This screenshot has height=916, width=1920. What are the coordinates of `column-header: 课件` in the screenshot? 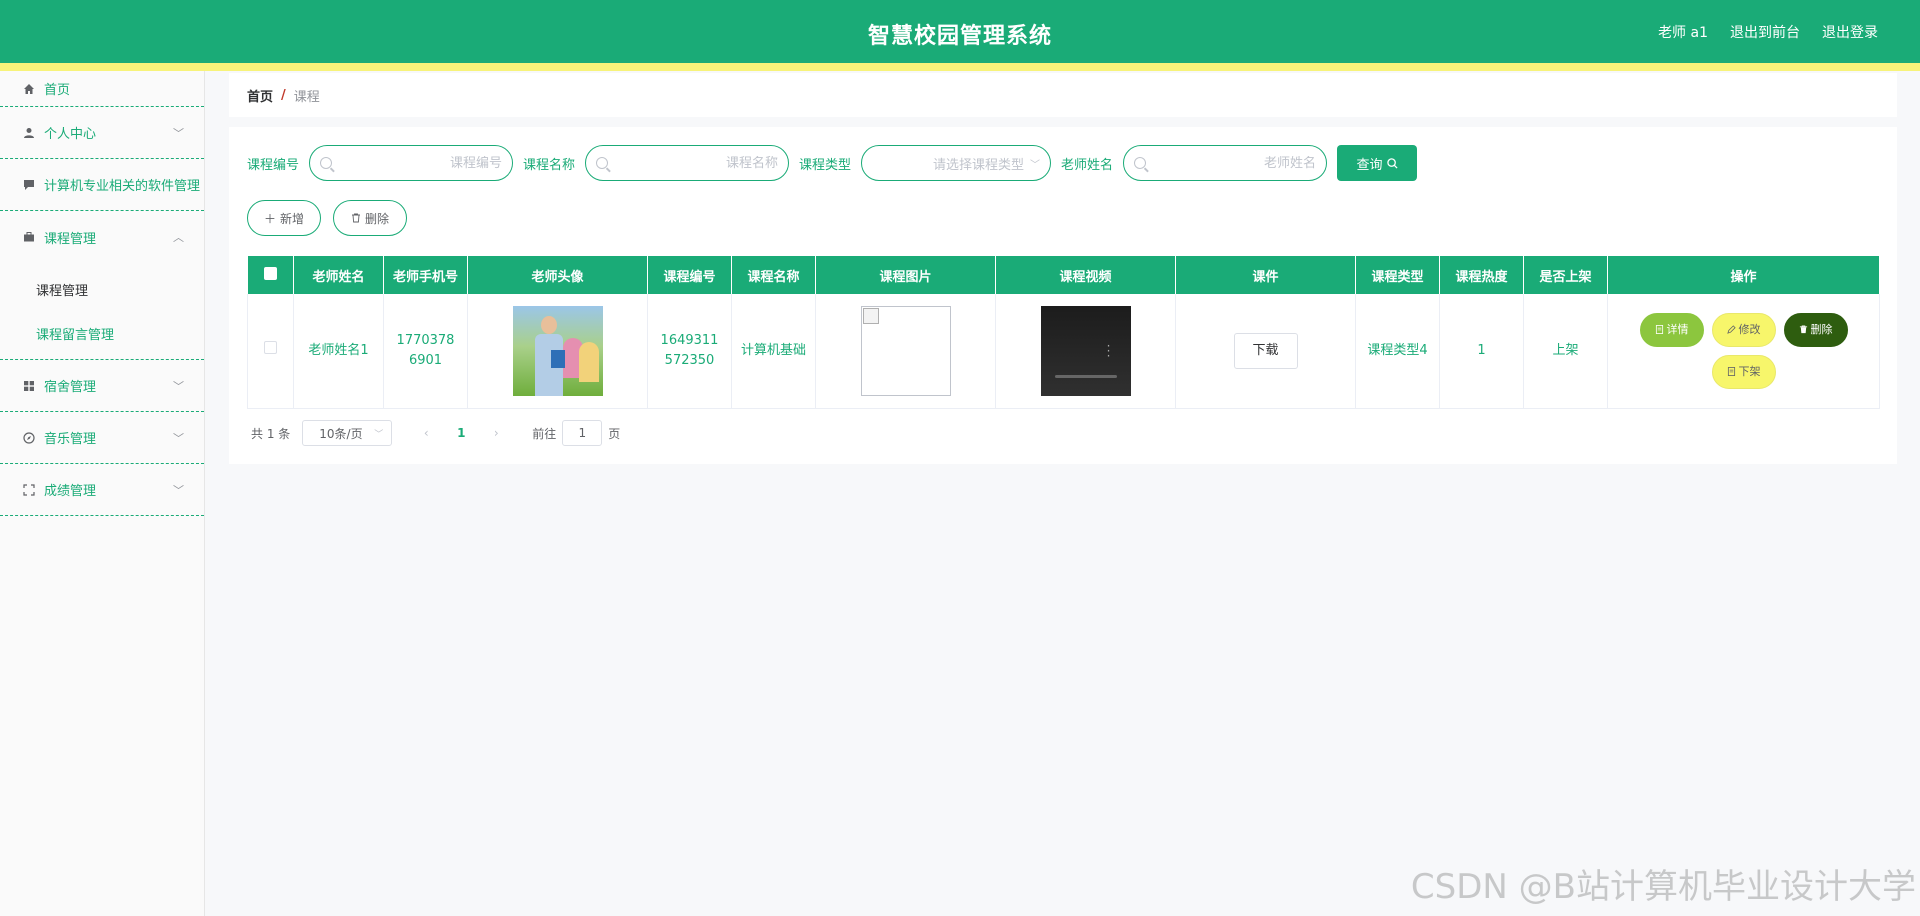 It's located at (1265, 275).